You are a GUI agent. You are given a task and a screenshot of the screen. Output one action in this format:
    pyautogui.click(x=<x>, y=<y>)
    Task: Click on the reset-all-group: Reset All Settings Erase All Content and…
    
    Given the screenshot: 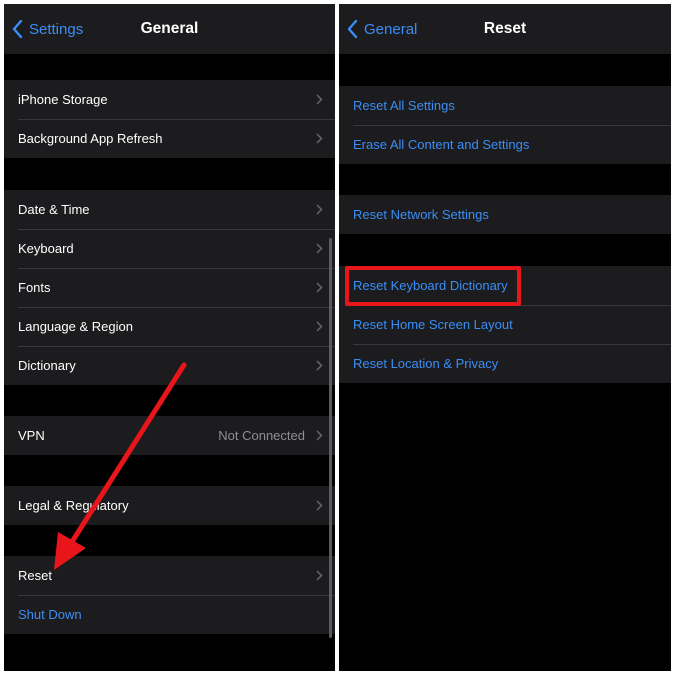 What is the action you would take?
    pyautogui.click(x=505, y=125)
    